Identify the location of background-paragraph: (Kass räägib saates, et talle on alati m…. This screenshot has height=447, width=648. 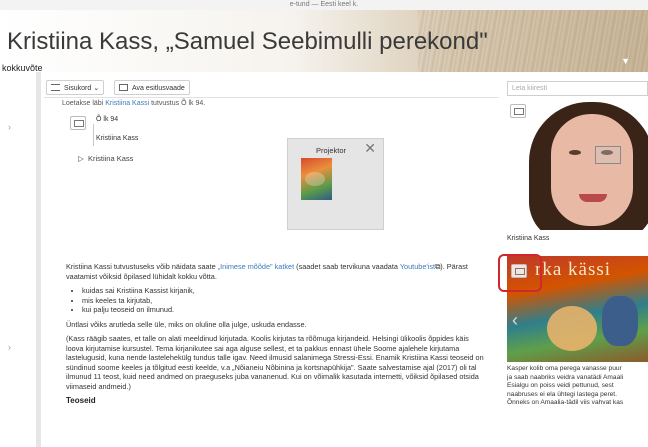
(275, 362).